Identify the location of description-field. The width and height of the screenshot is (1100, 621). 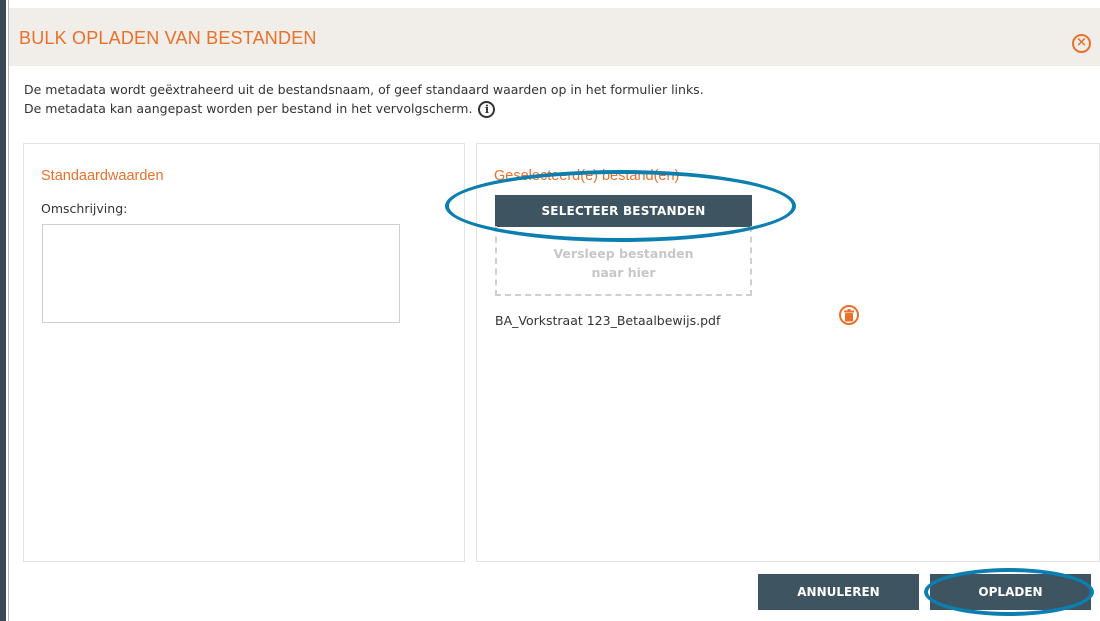
(221, 273).